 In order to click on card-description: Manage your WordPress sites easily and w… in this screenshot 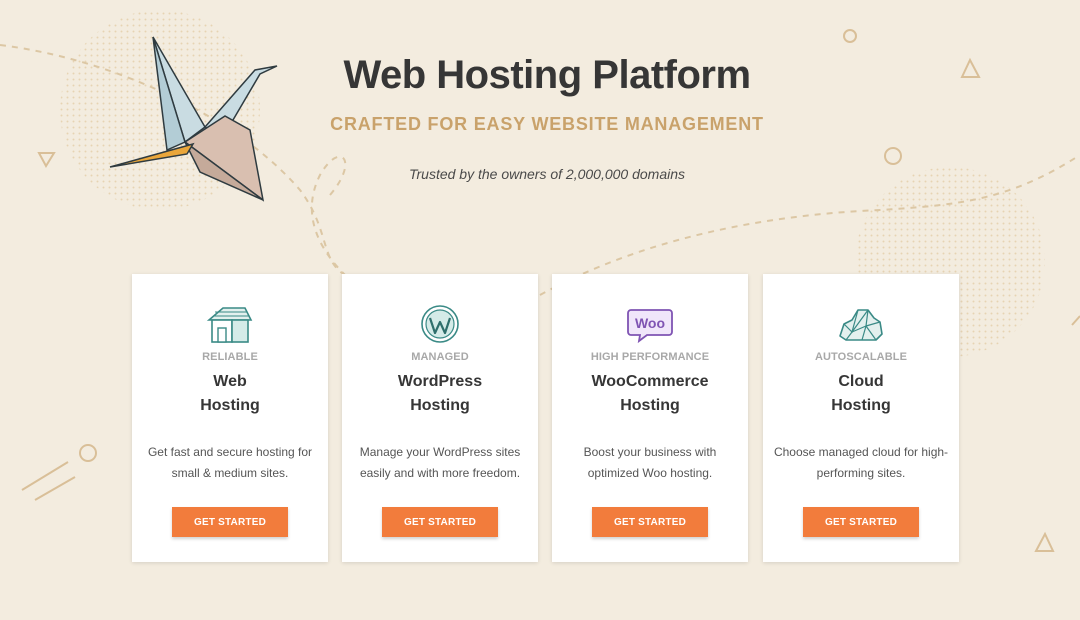, I will do `click(440, 462)`.